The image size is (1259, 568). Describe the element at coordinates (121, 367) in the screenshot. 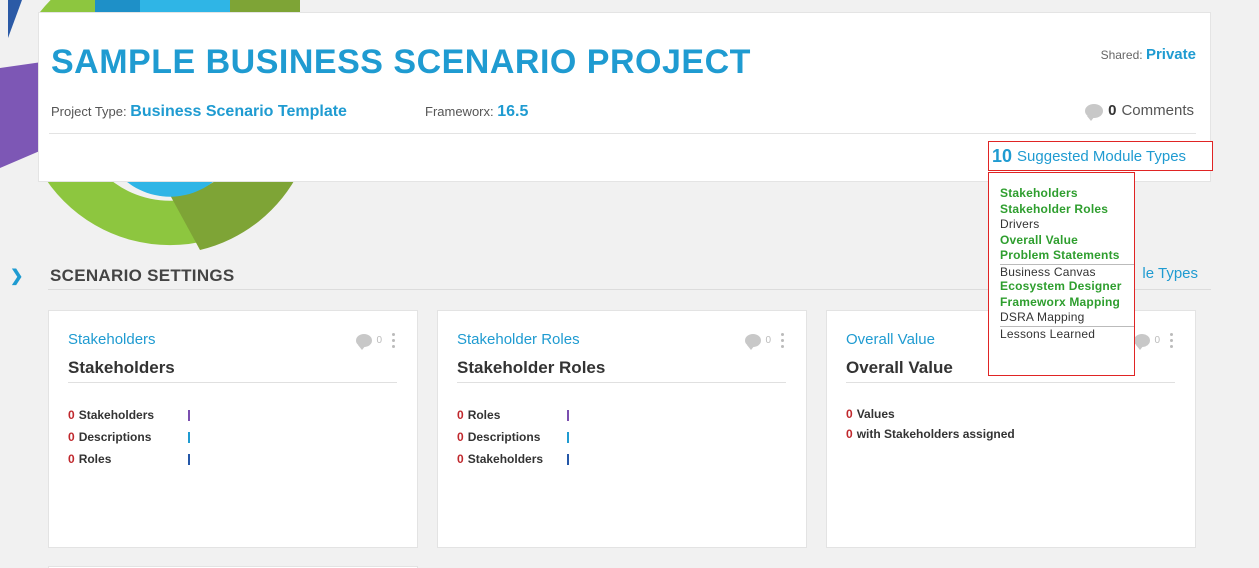

I see `card-title: Stakeholders` at that location.